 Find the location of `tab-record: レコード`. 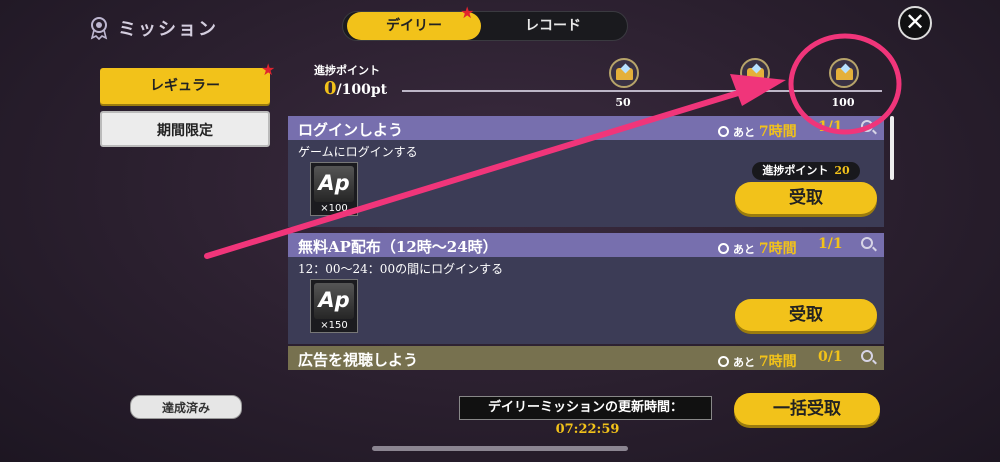

tab-record: レコード is located at coordinates (553, 26).